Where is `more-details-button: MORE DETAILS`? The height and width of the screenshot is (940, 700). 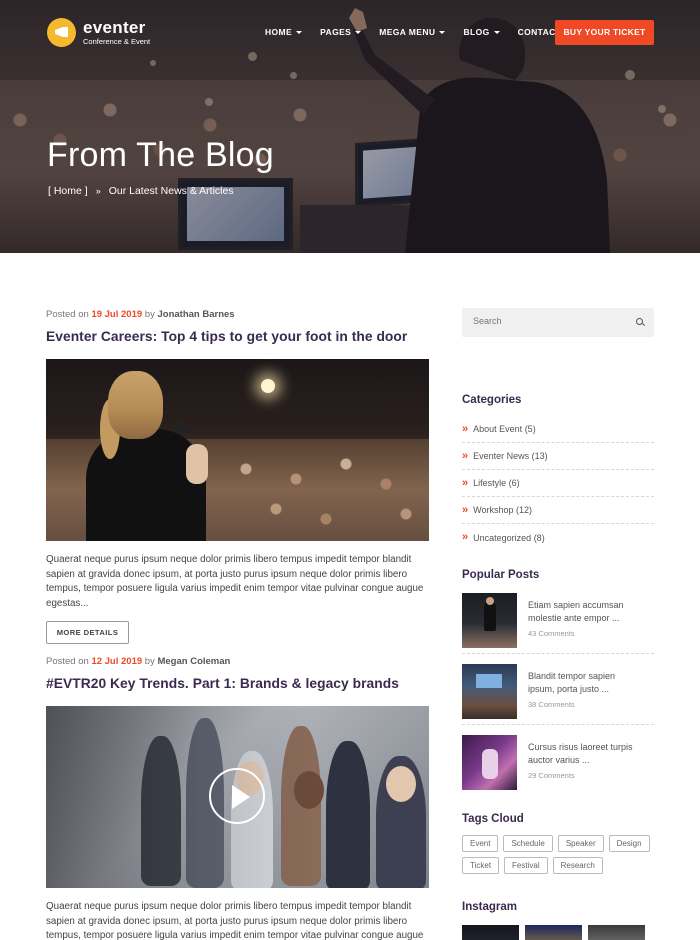
more-details-button: MORE DETAILS is located at coordinates (87, 632).